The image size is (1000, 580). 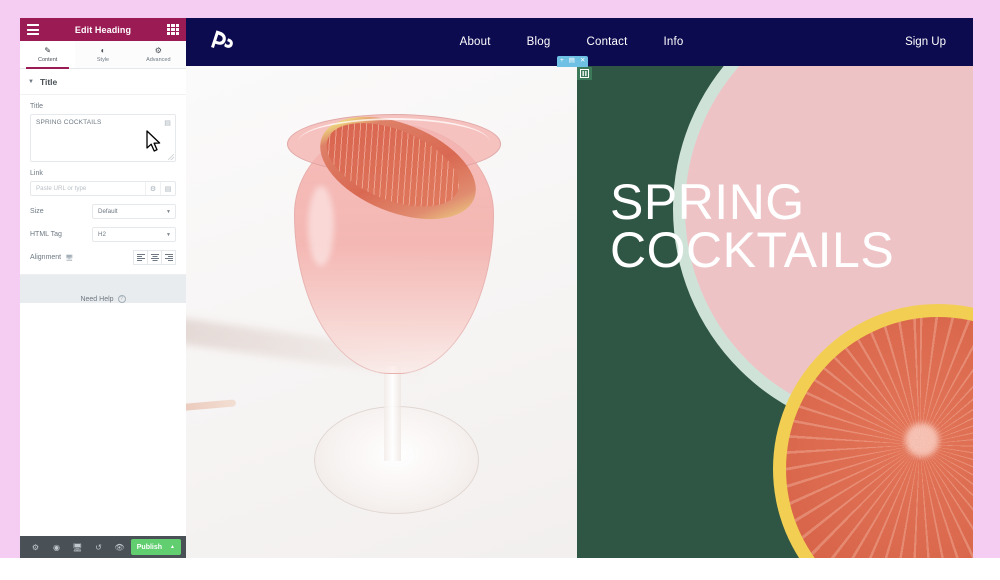 What do you see at coordinates (394, 142) in the screenshot?
I see `glass-rim` at bounding box center [394, 142].